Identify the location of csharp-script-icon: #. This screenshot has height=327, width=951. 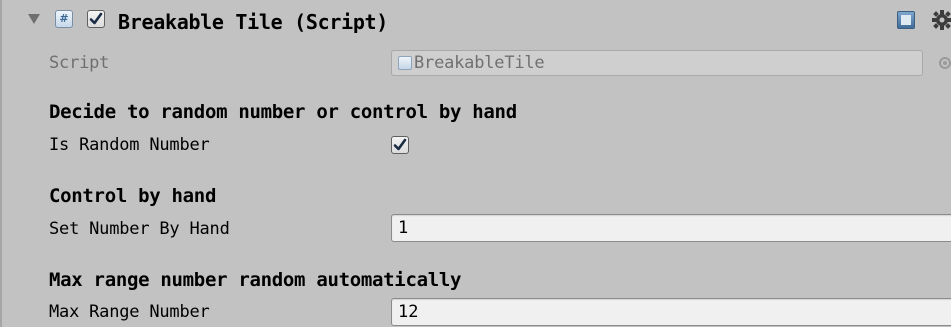
(64, 19).